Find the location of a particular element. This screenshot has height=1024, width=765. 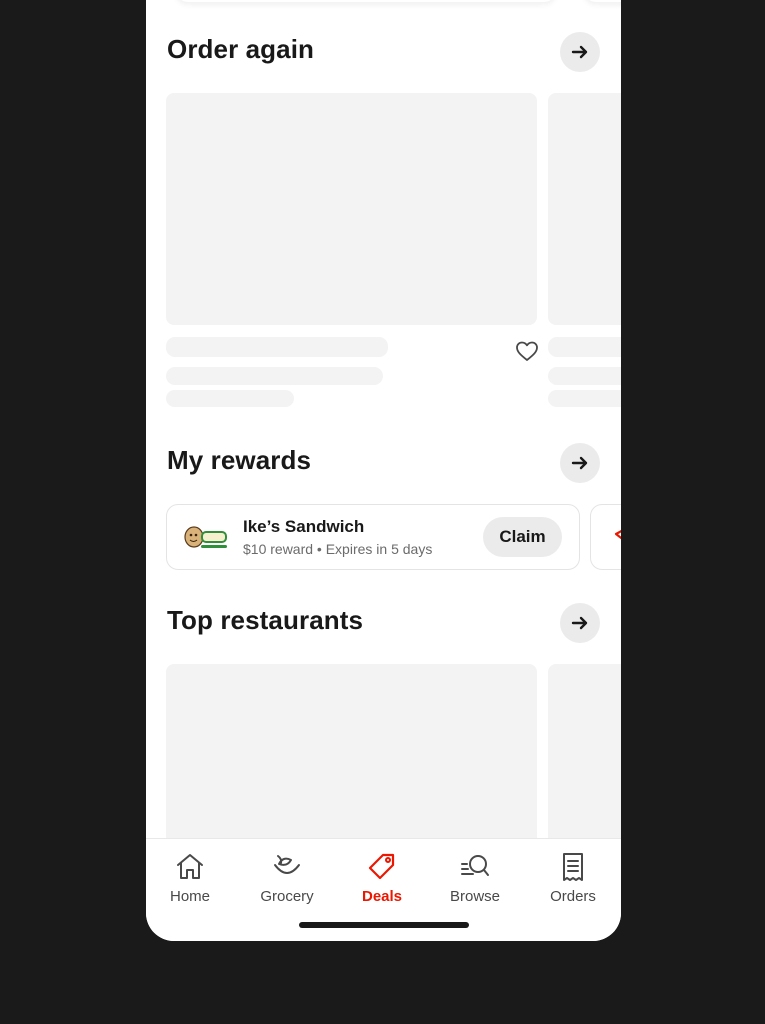

tab-home: Home is located at coordinates (190, 881).